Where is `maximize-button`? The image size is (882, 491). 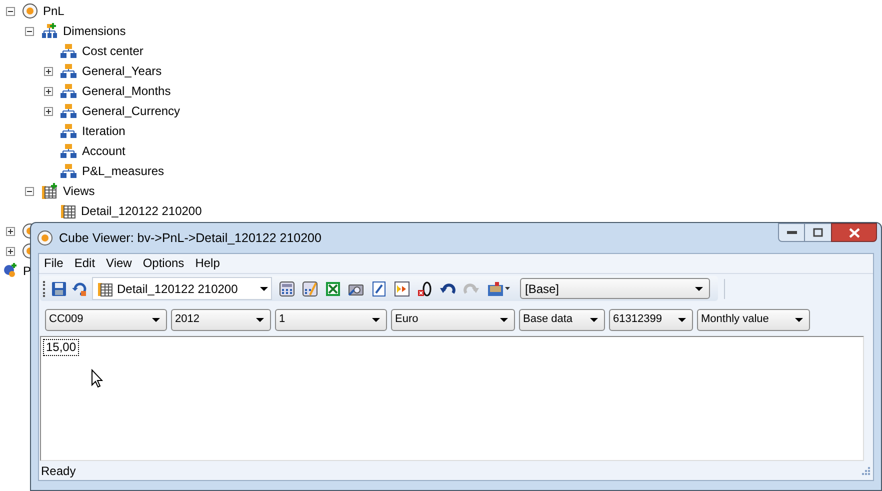
maximize-button is located at coordinates (818, 232).